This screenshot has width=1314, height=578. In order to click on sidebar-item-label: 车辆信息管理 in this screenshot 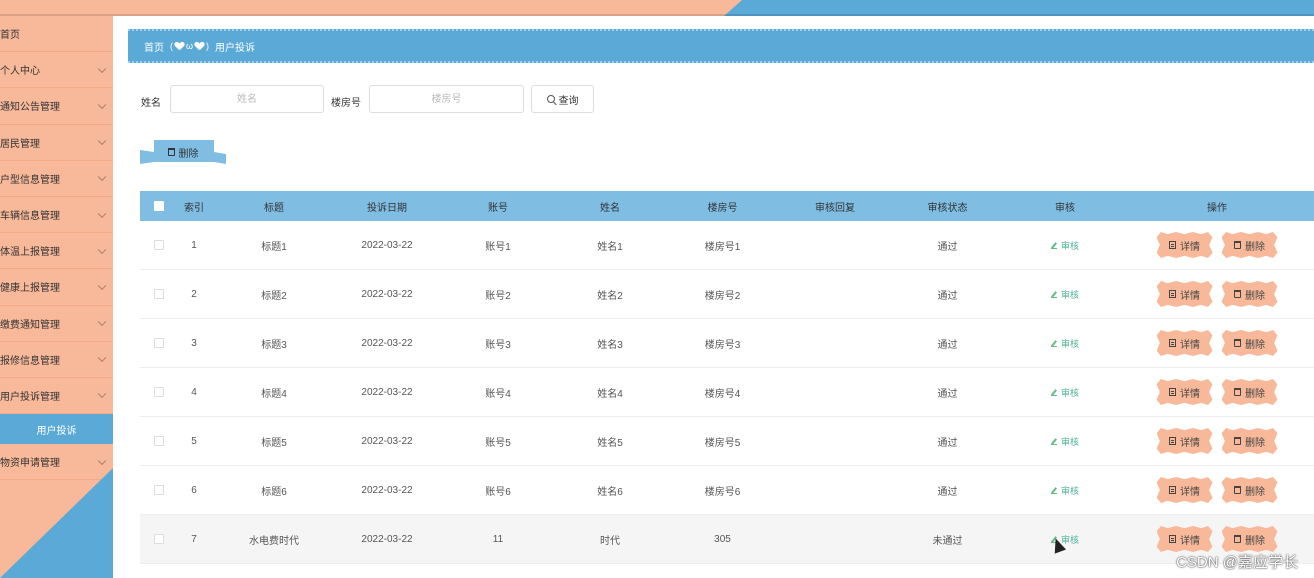, I will do `click(30, 217)`.